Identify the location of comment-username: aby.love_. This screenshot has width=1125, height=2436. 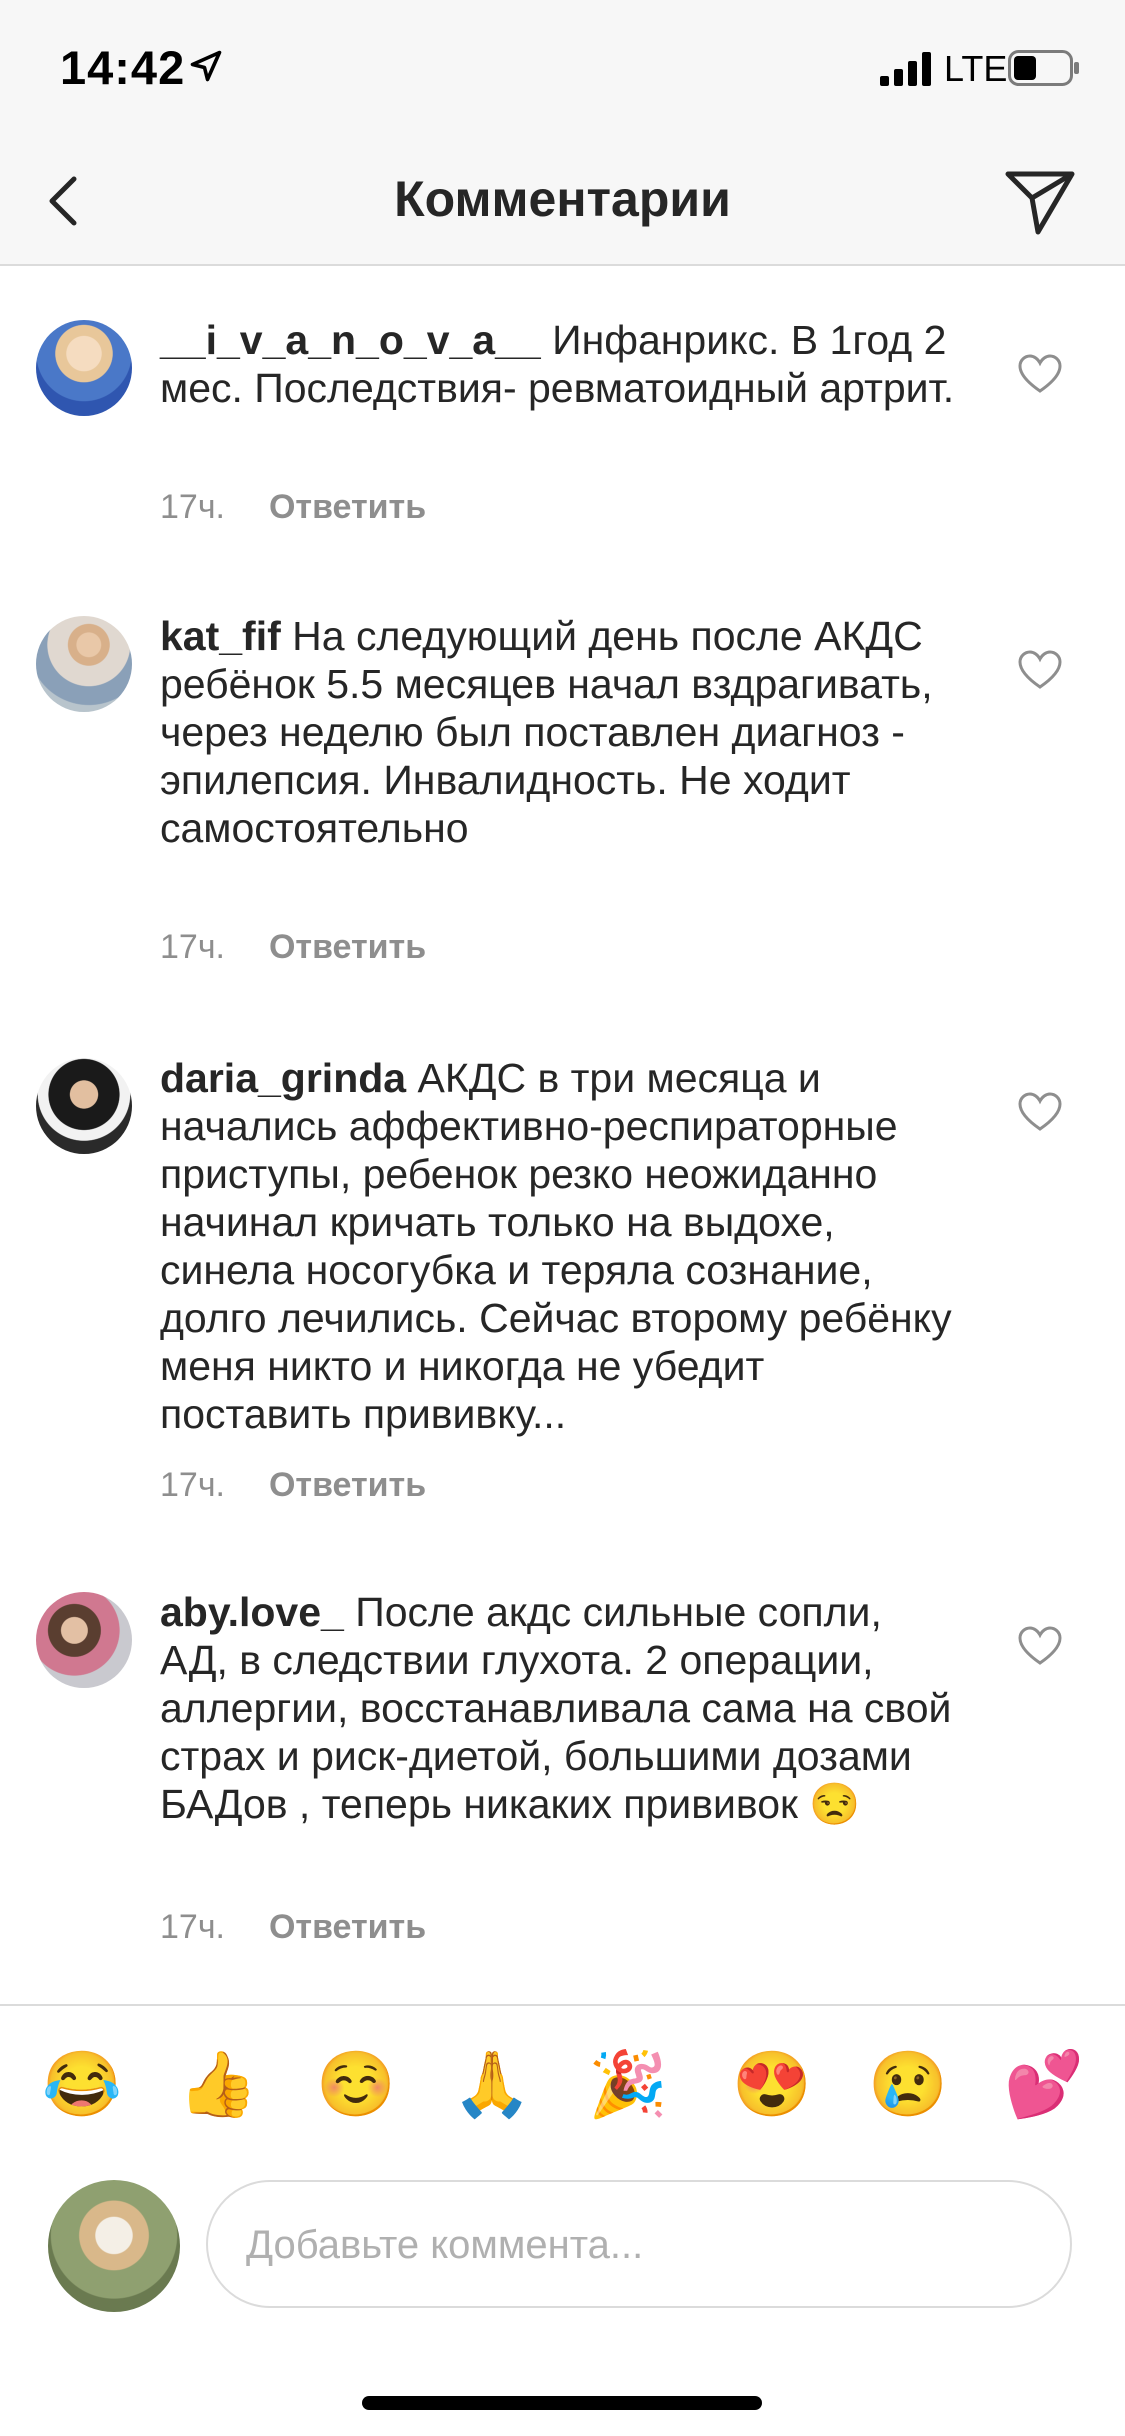
(252, 1612).